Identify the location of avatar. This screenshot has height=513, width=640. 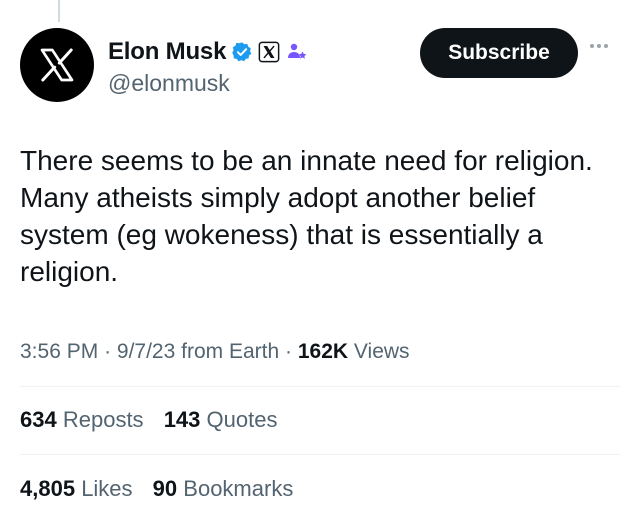
(57, 65).